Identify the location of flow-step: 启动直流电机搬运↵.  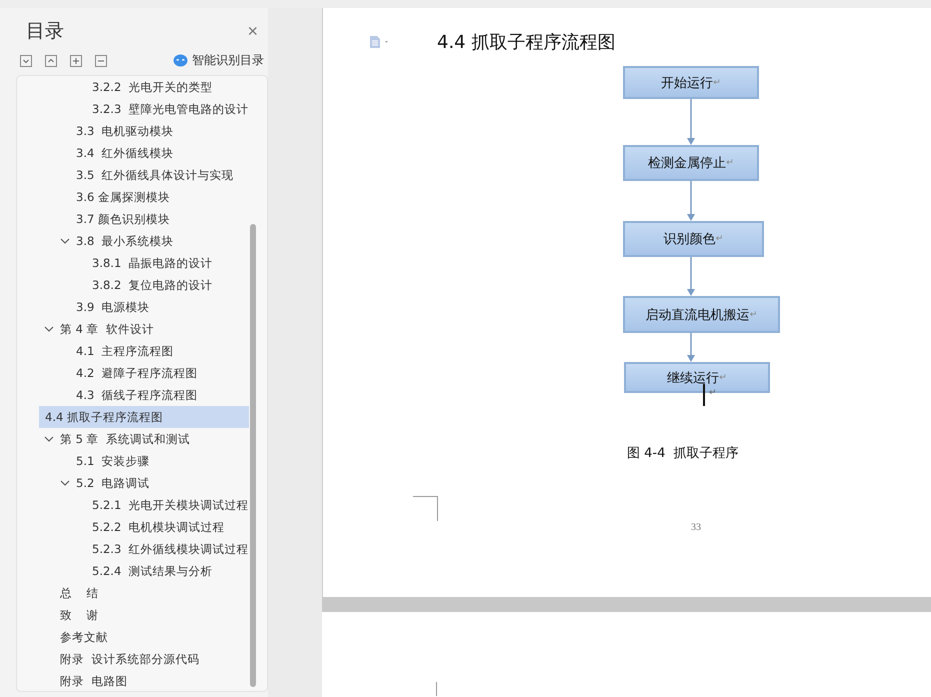
(701, 314).